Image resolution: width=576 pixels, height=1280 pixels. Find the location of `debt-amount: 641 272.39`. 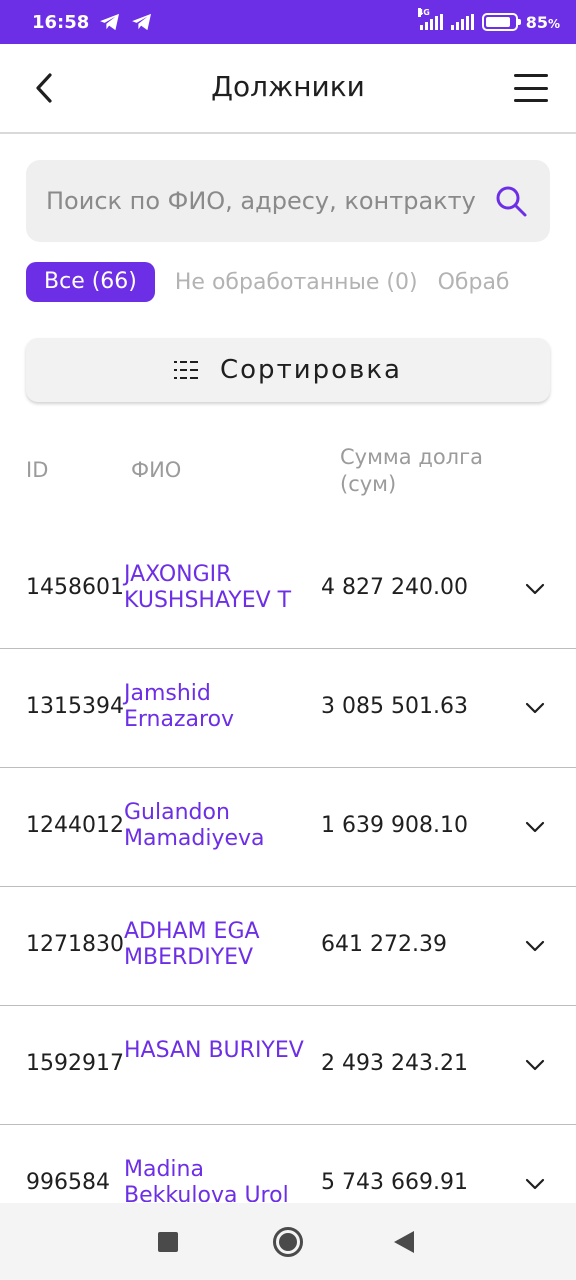

debt-amount: 641 272.39 is located at coordinates (384, 944).